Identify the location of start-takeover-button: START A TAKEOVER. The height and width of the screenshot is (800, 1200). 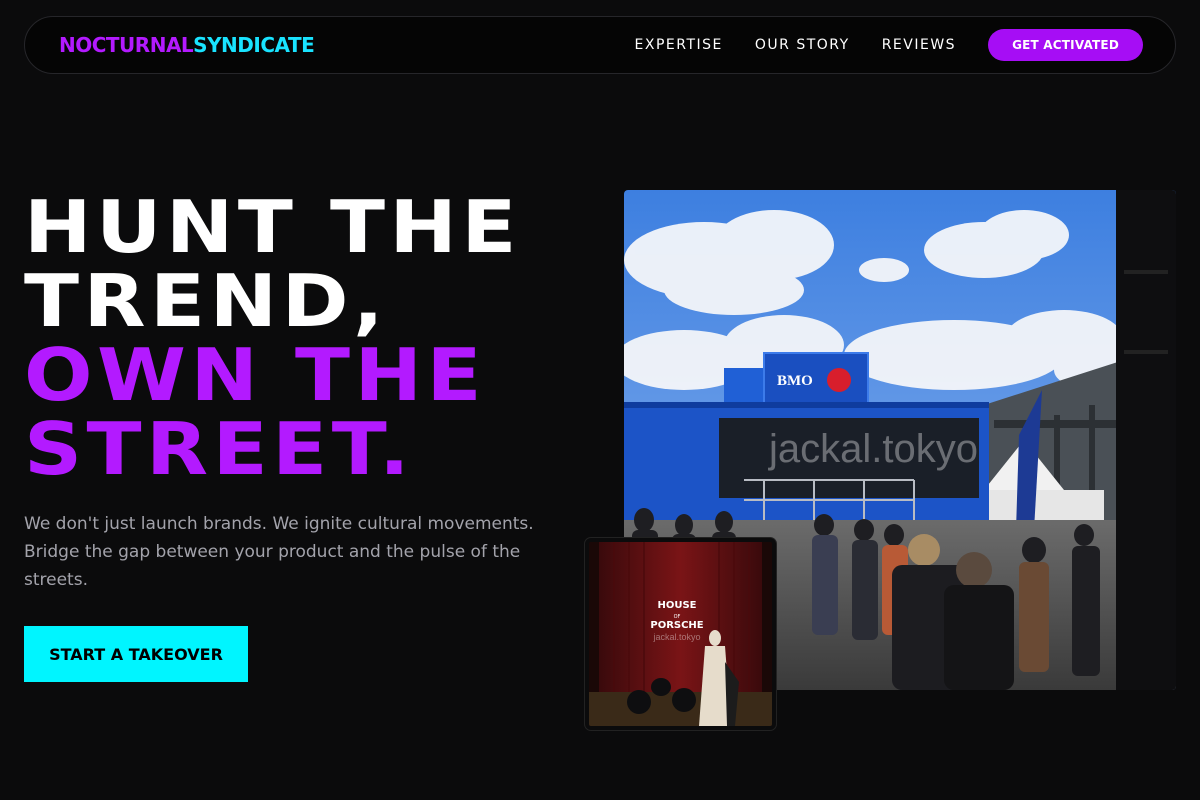
(136, 654).